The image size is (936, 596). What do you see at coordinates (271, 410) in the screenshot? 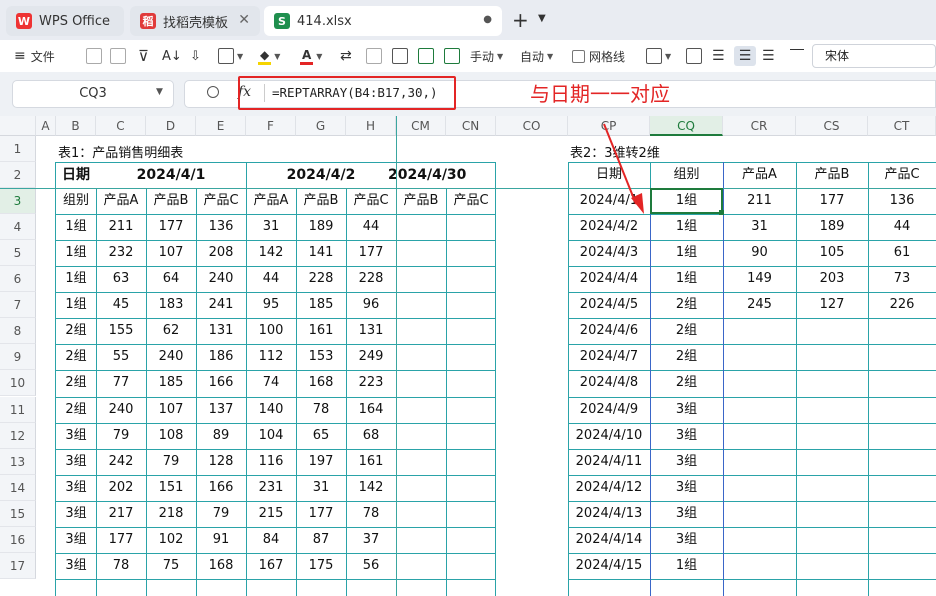
I see `table1-cell: 140` at bounding box center [271, 410].